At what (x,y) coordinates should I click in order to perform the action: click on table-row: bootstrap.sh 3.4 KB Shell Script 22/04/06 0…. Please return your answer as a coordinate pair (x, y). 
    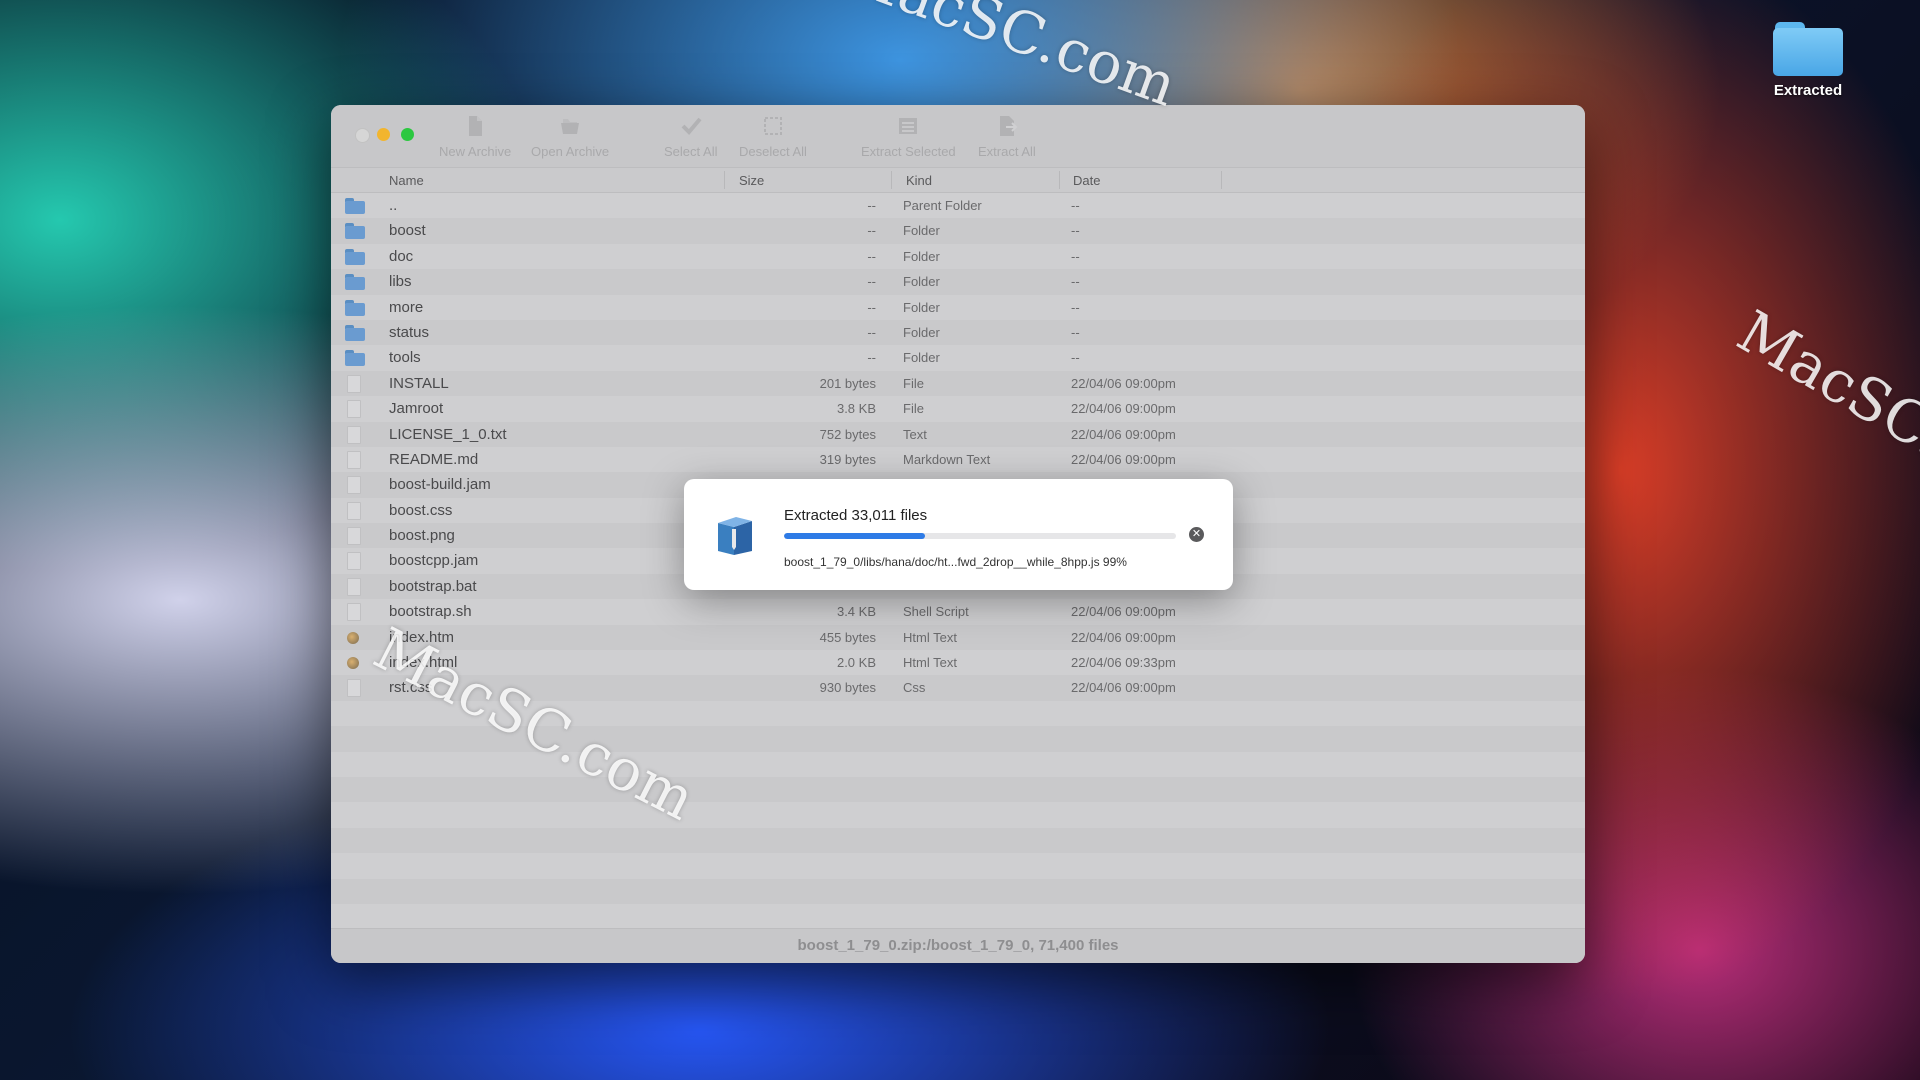
    Looking at the image, I should click on (958, 611).